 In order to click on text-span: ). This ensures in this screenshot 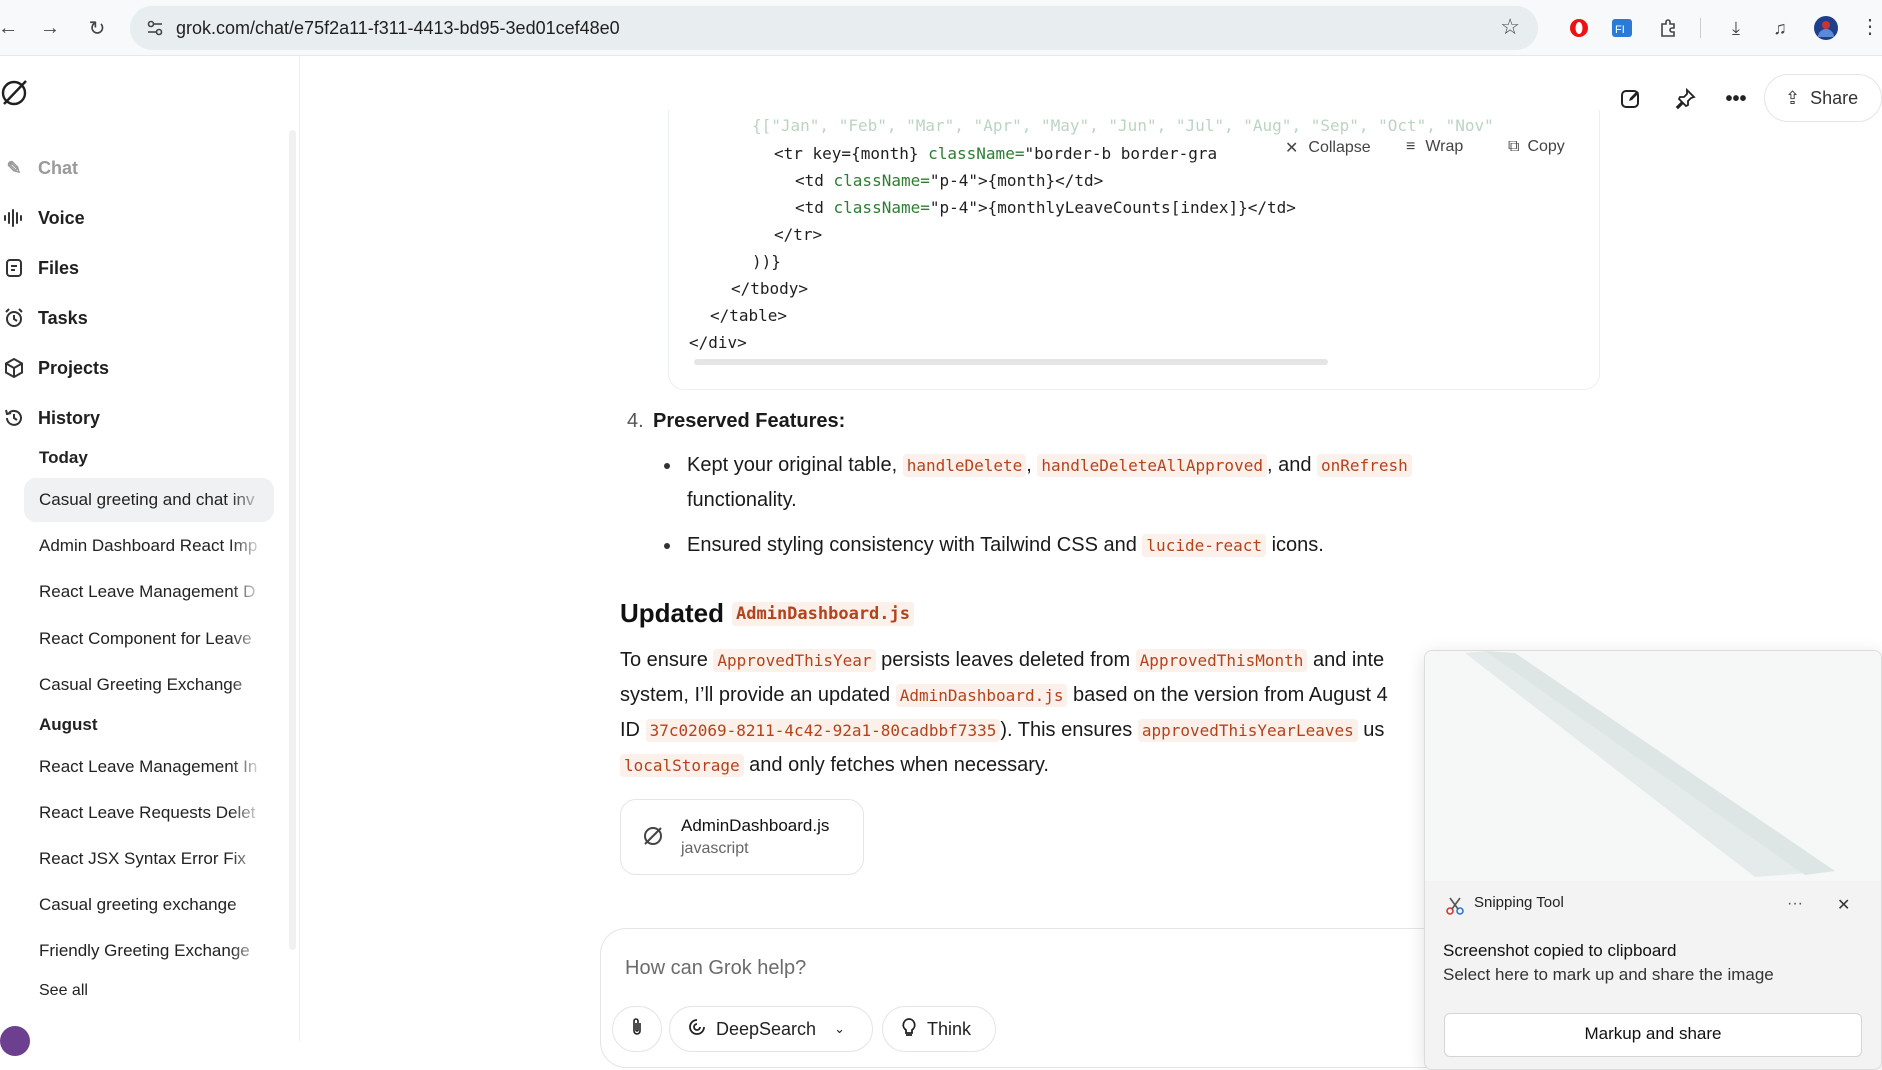, I will do `click(1066, 730)`.